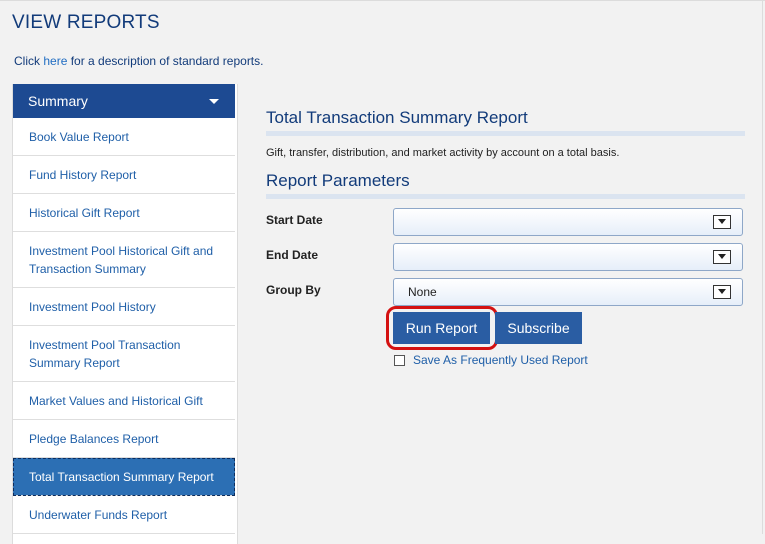 The width and height of the screenshot is (765, 544). I want to click on start-date-label: Start Date, so click(294, 220).